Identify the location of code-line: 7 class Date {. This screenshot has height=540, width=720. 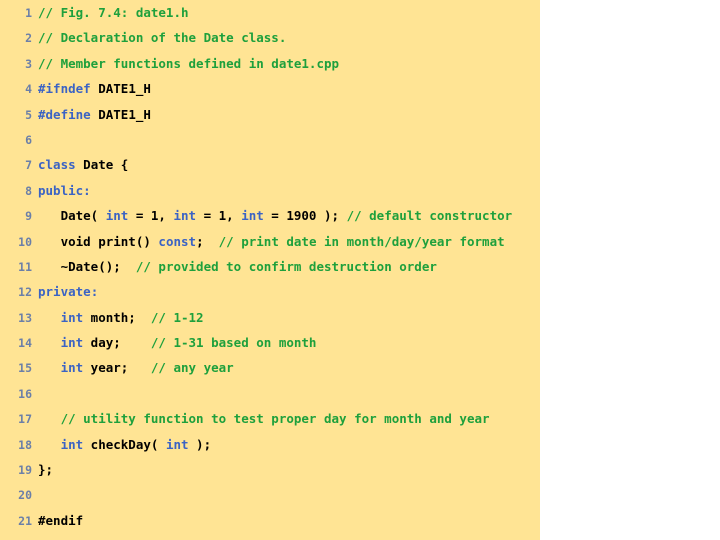
(270, 164).